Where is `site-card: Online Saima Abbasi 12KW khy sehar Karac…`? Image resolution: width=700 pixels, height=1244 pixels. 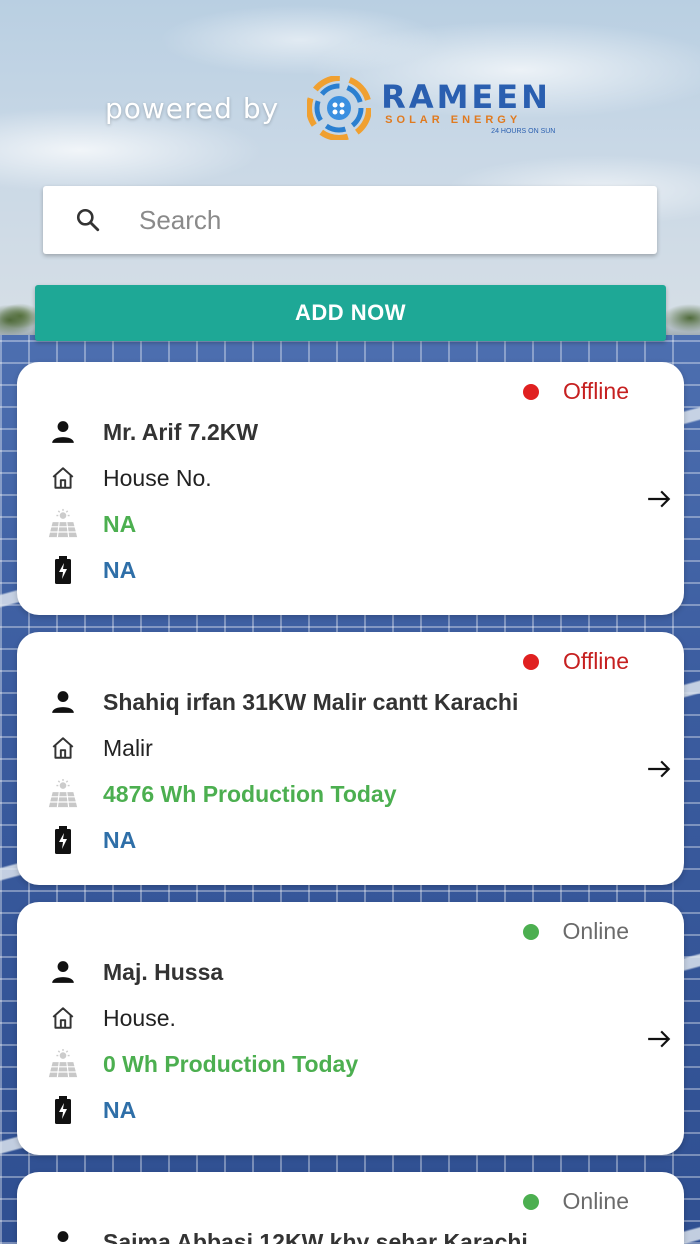
site-card: Online Saima Abbasi 12KW khy sehar Karac… is located at coordinates (350, 1208).